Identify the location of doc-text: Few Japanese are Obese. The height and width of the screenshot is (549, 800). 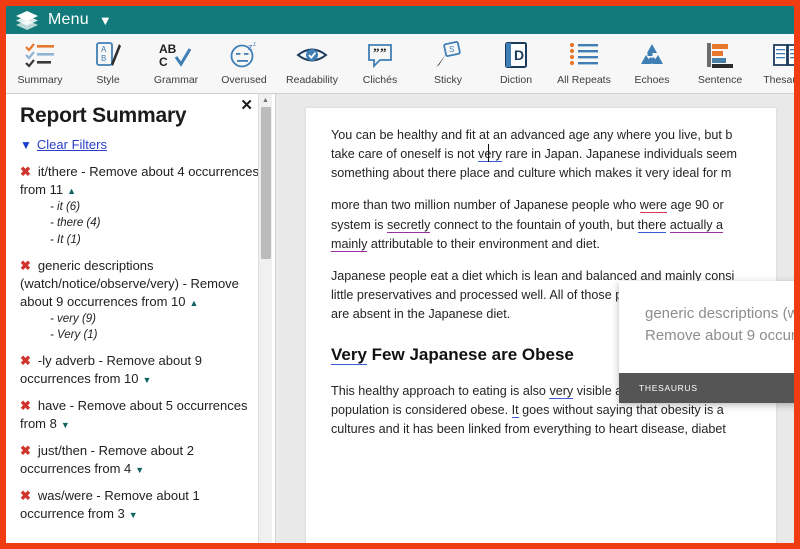
(470, 355).